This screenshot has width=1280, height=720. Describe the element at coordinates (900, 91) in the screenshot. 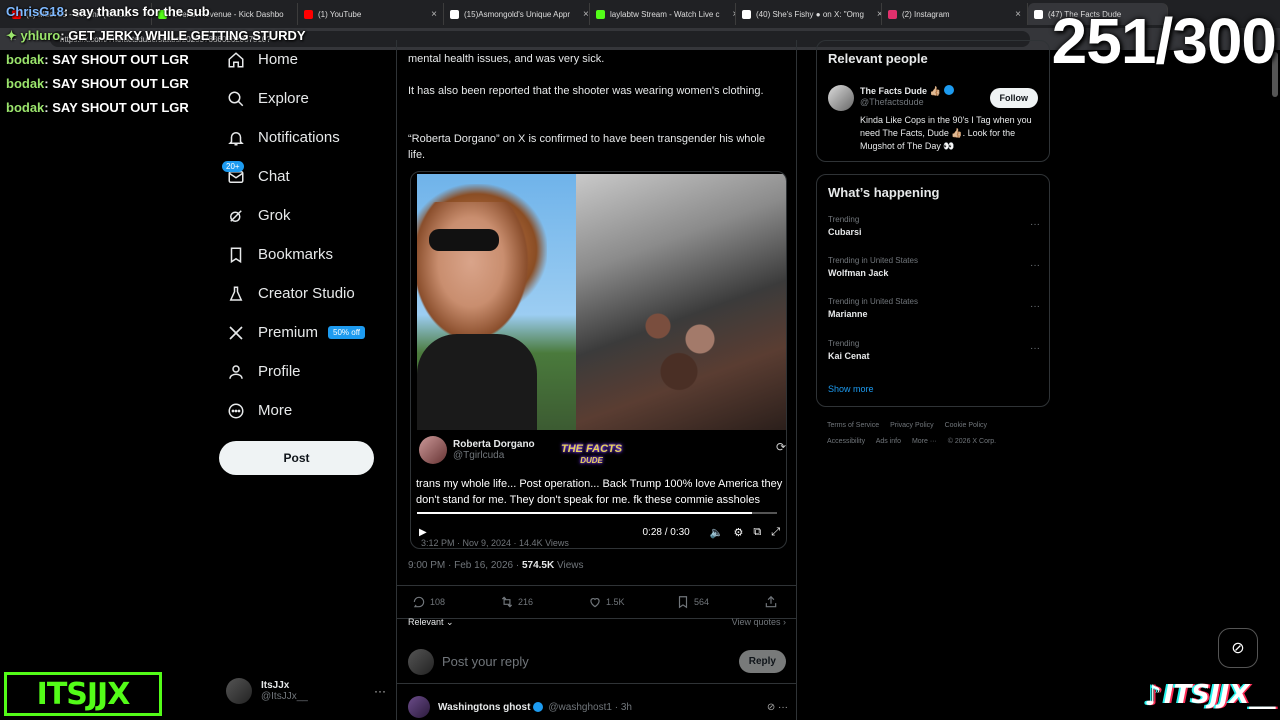

I see `person-name-text: The Facts Dude 👍🏼` at that location.